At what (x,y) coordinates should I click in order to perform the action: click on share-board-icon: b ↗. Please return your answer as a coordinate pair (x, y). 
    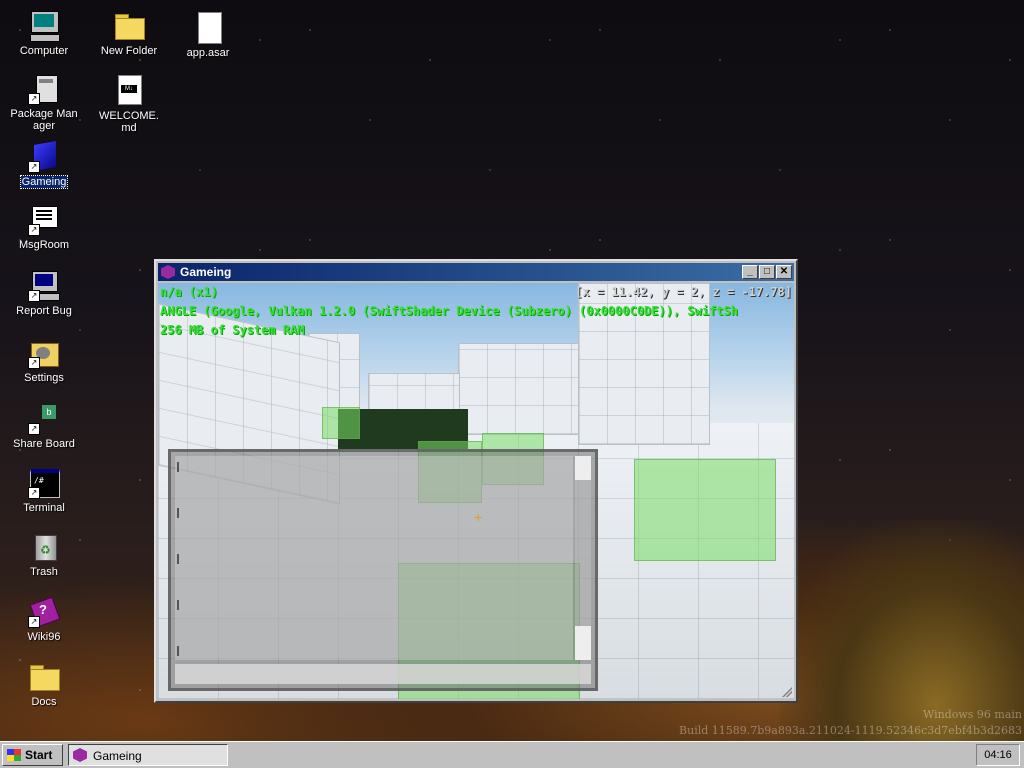
    Looking at the image, I should click on (44, 419).